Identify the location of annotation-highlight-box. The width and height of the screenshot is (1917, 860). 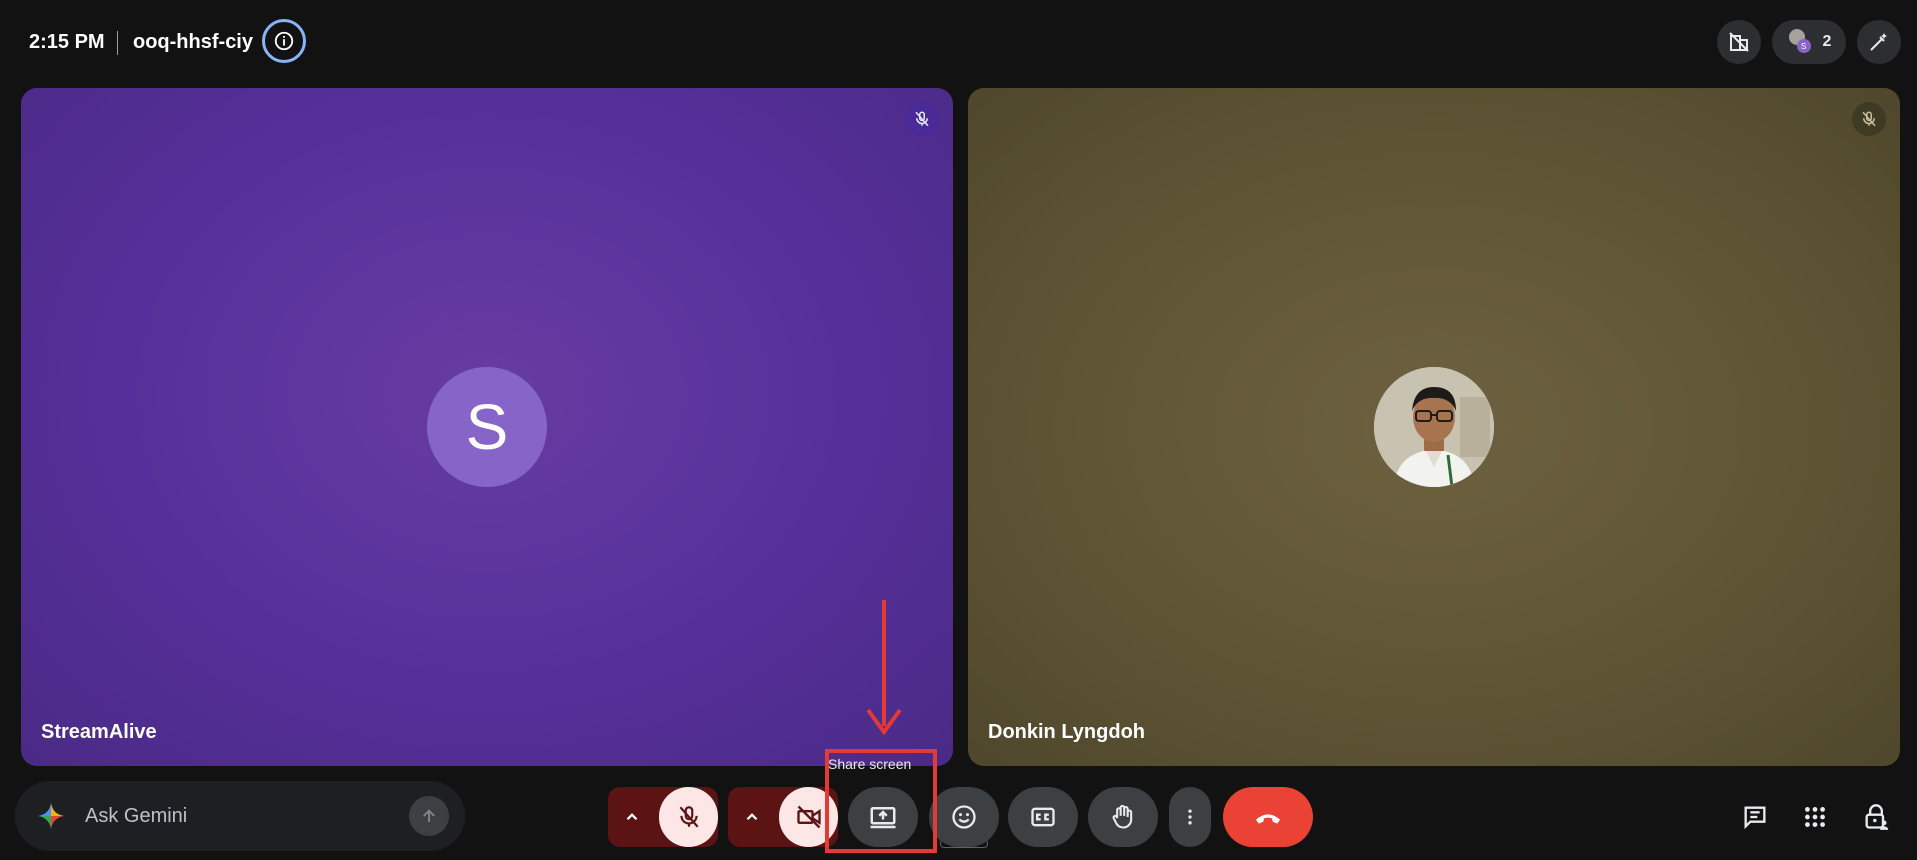
(881, 801).